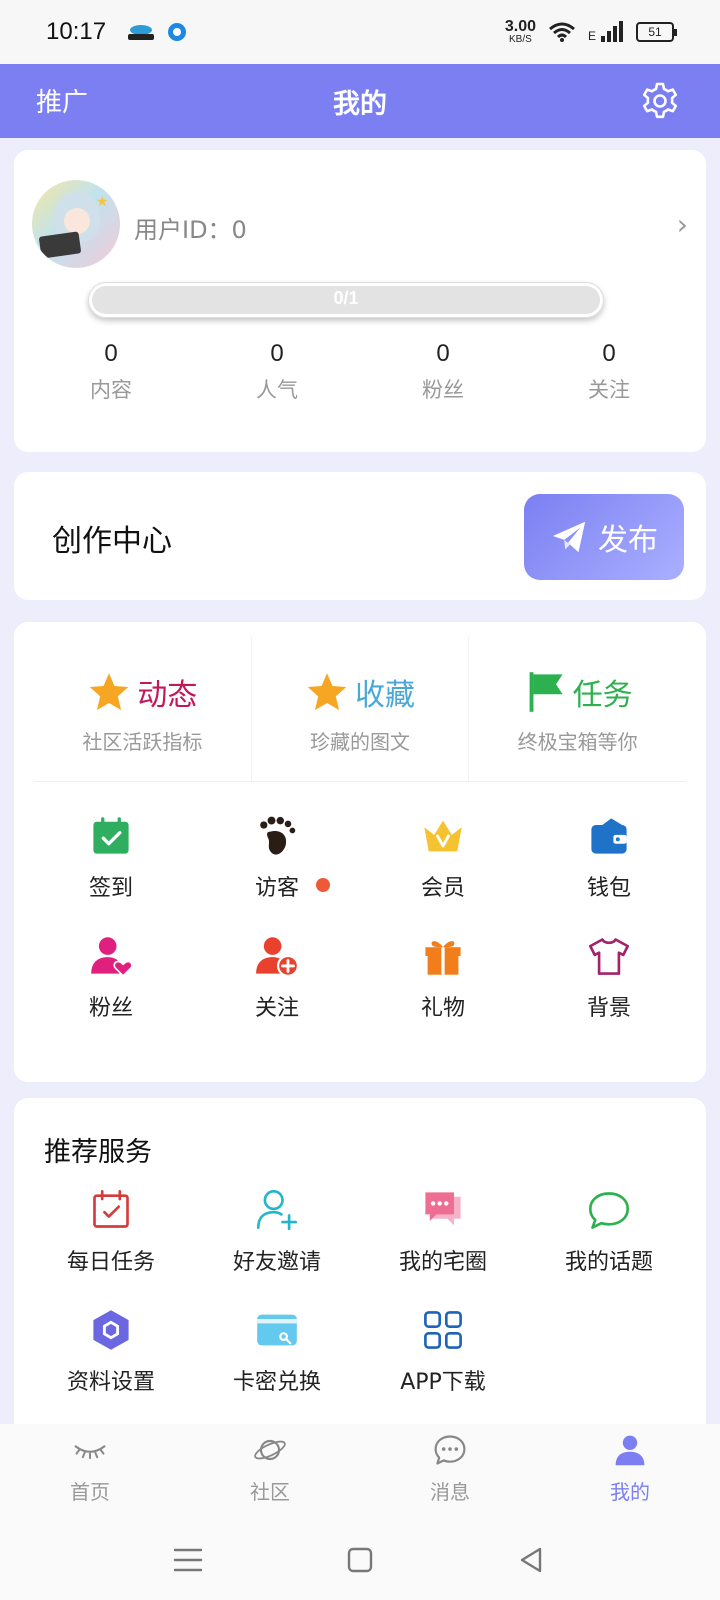 This screenshot has width=720, height=1600. Describe the element at coordinates (177, 32) in the screenshot. I see `notification-app-icon` at that location.